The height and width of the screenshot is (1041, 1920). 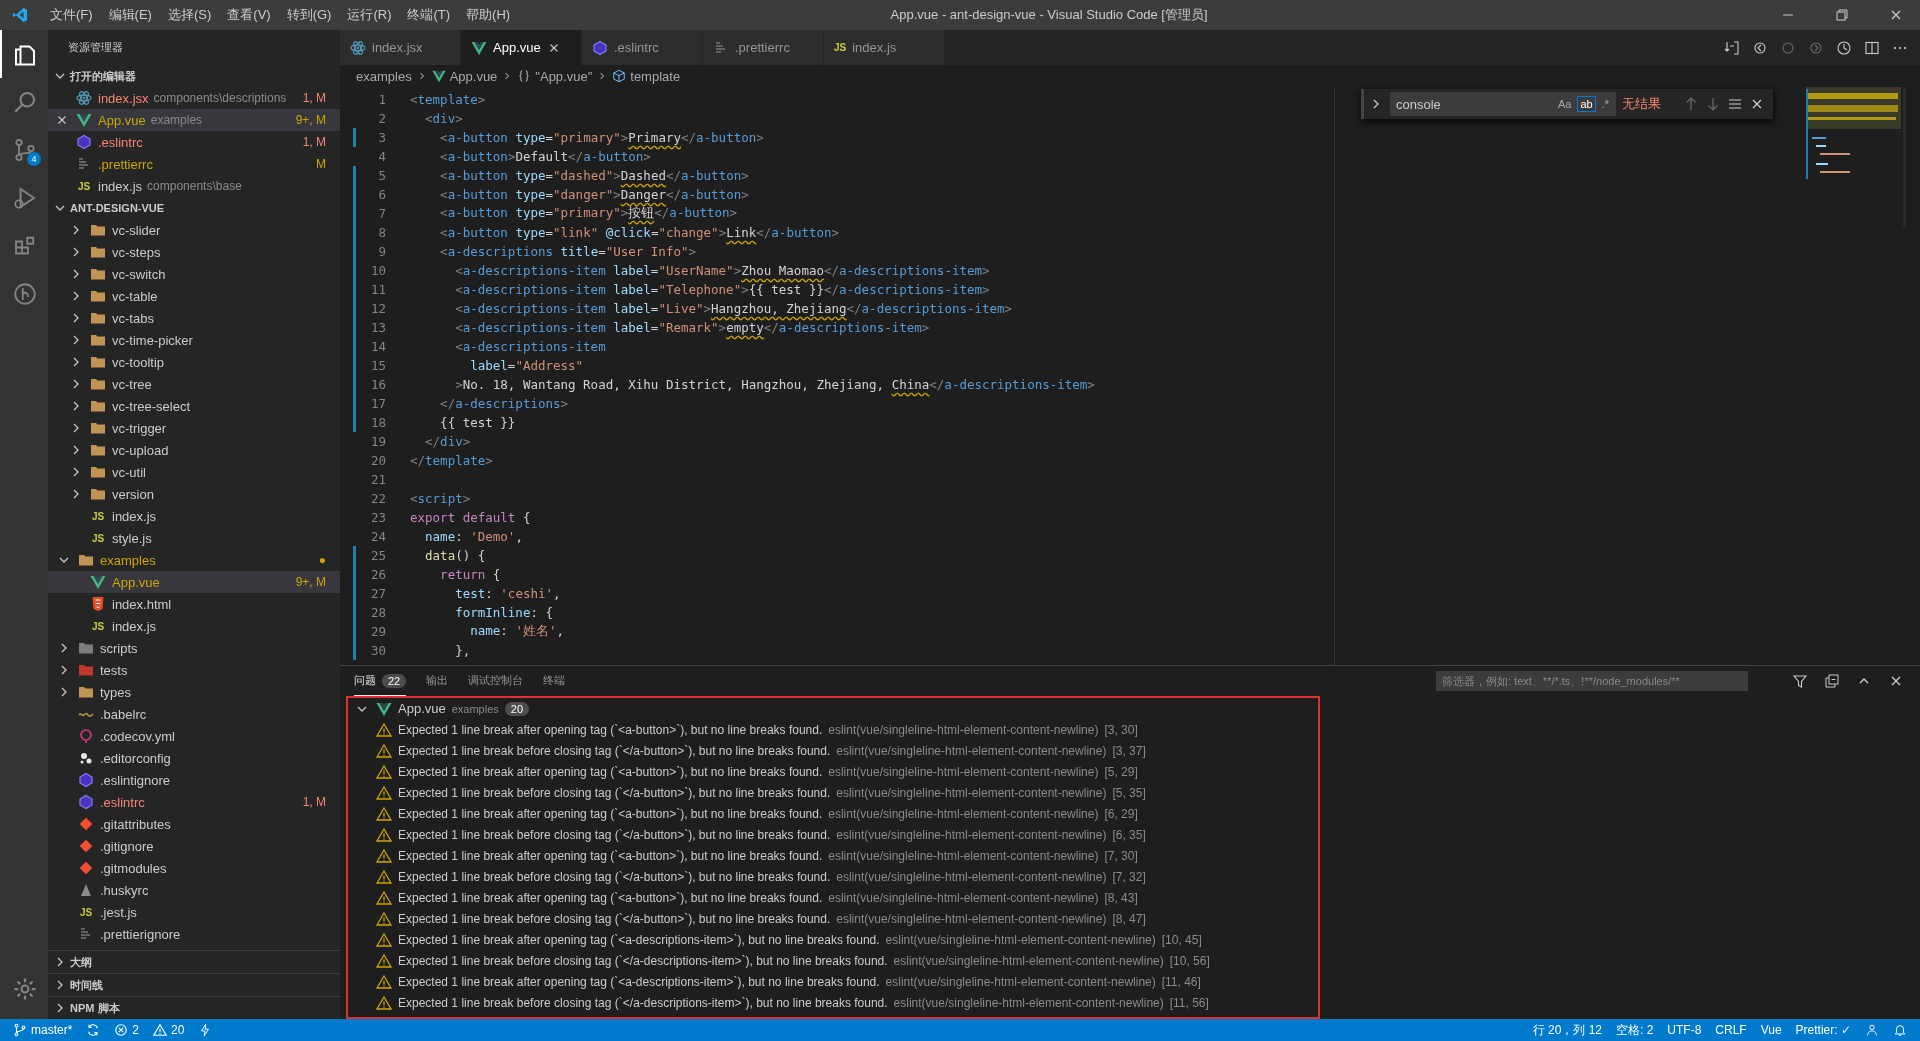 I want to click on panel-tab: 问题 22, so click(x=380, y=681).